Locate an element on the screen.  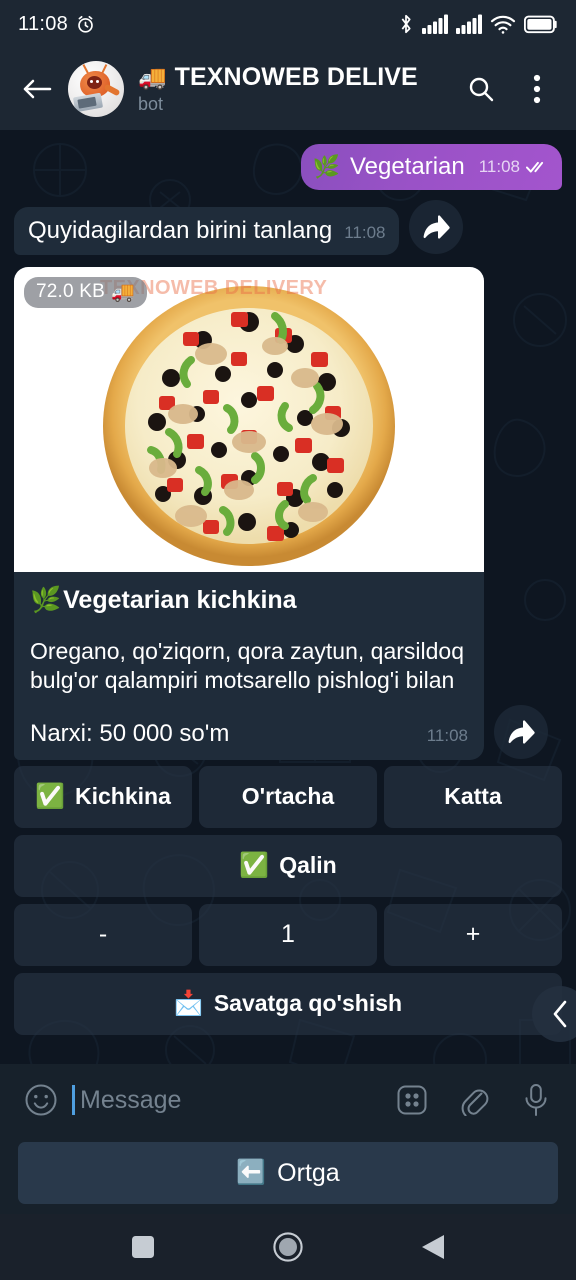
app-header: 🚚 TEXNOWEB DELIVE bot is located at coordinates (288, 89).